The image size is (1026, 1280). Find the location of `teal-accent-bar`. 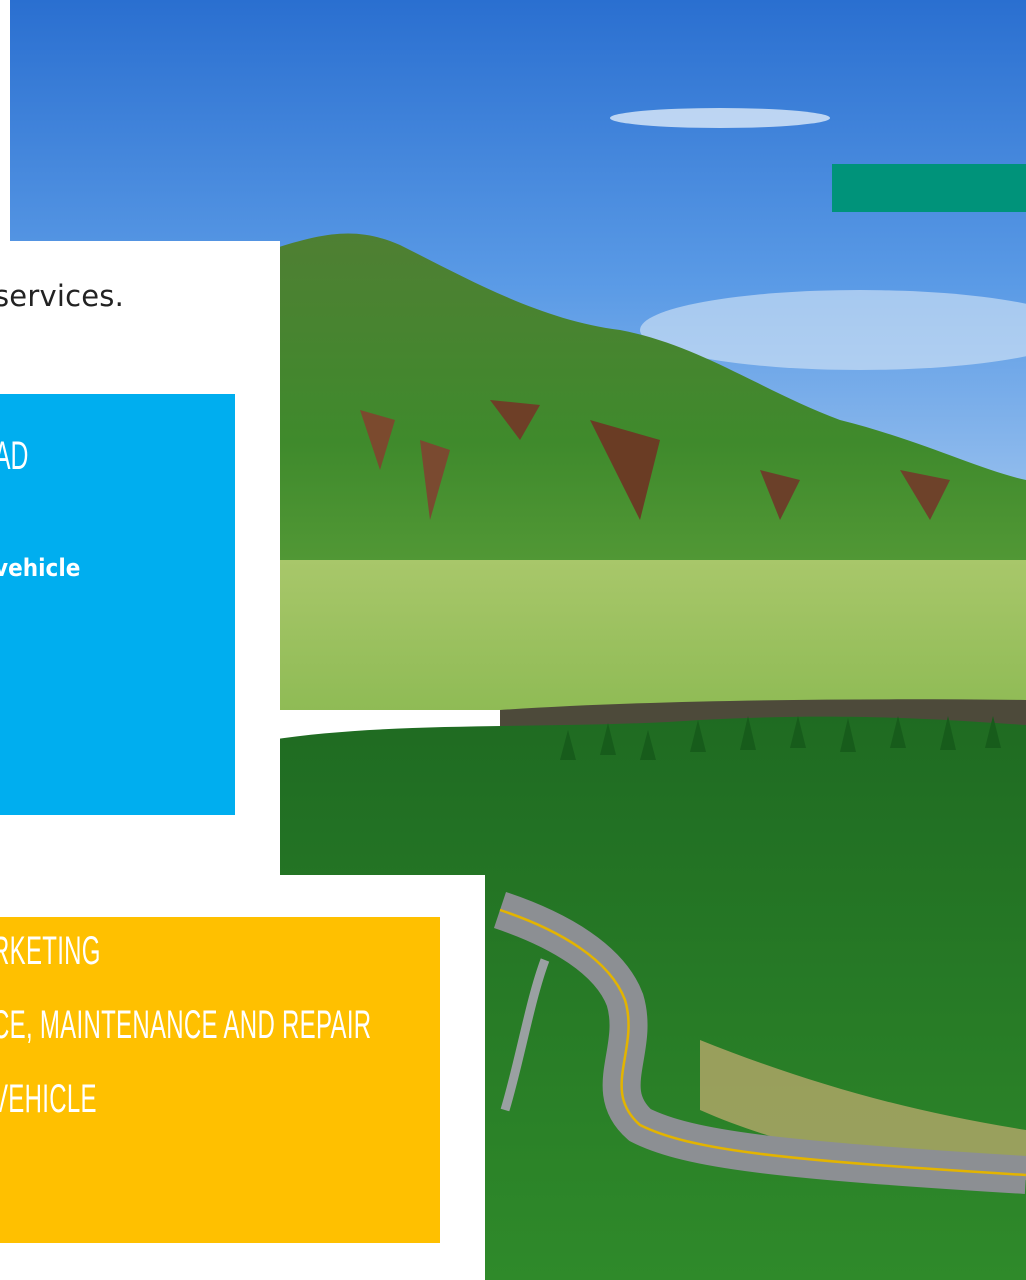

teal-accent-bar is located at coordinates (929, 188).